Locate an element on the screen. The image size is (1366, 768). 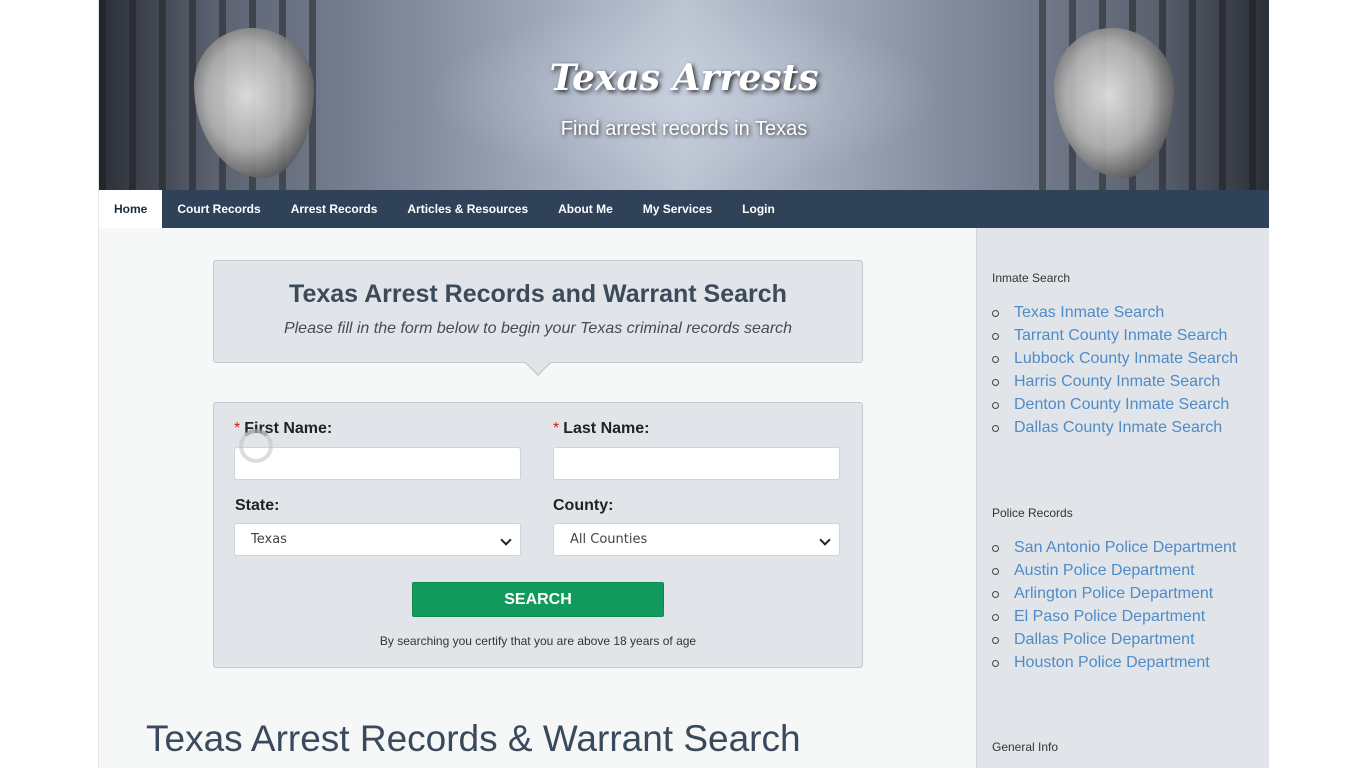
nav-articles-resources: Articles & Resources is located at coordinates (467, 209).